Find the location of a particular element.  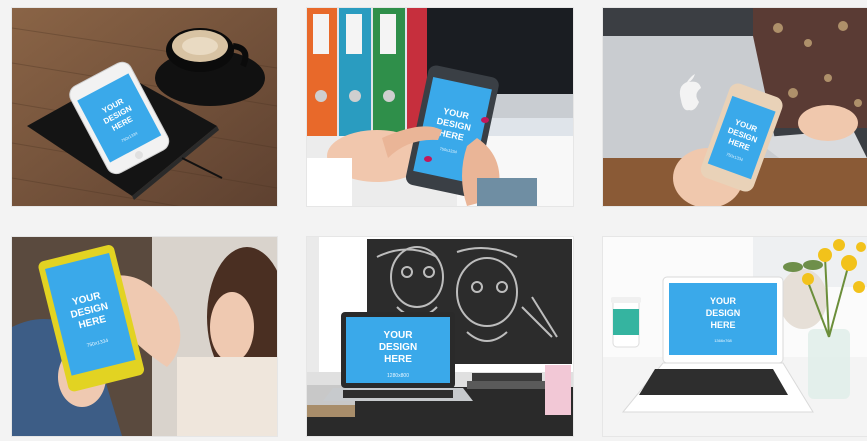

mockup-image: YOUR DESIGN HERE 1280x800 is located at coordinates (440, 336).